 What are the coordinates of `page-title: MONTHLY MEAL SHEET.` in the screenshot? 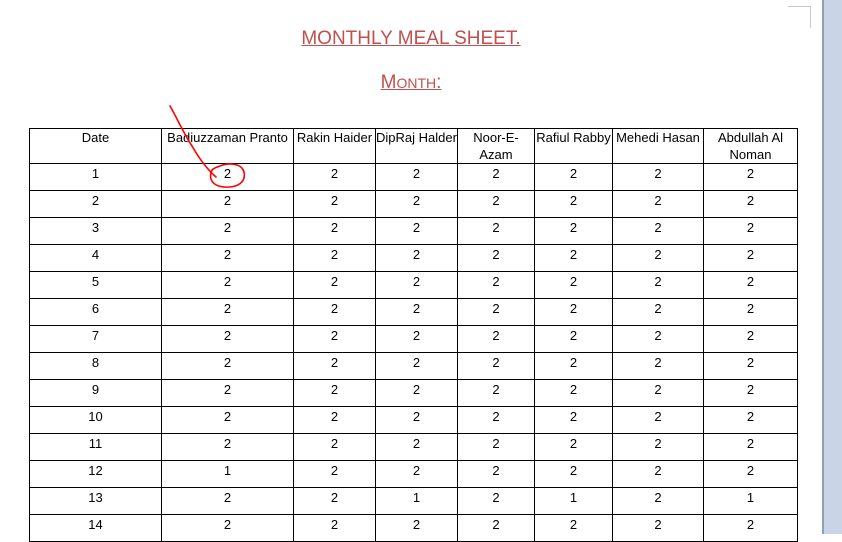 It's located at (411, 38).